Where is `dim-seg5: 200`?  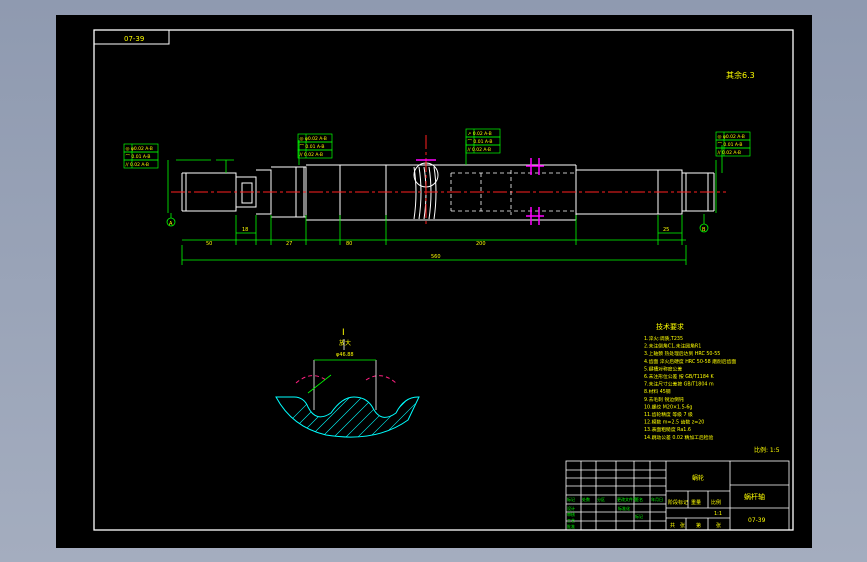
dim-seg5: 200 is located at coordinates (481, 244).